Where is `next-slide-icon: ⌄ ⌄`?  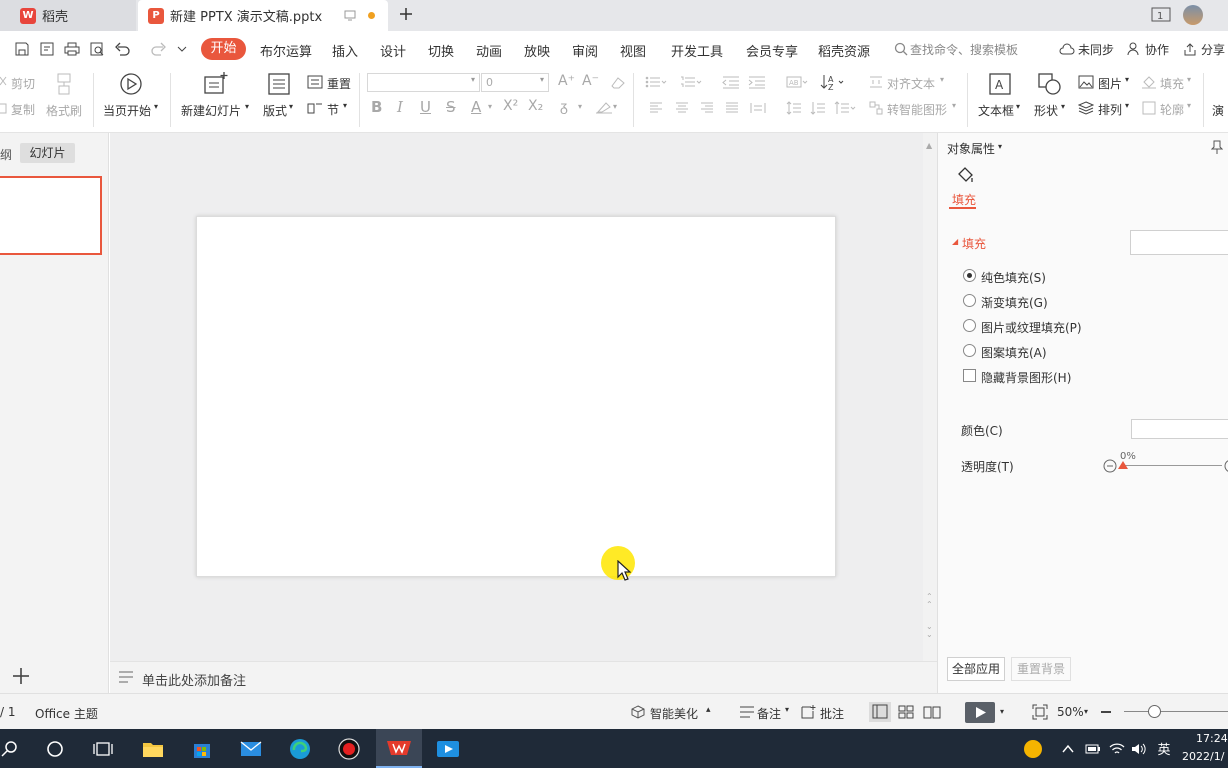
next-slide-icon: ⌄ ⌄ is located at coordinates (929, 631).